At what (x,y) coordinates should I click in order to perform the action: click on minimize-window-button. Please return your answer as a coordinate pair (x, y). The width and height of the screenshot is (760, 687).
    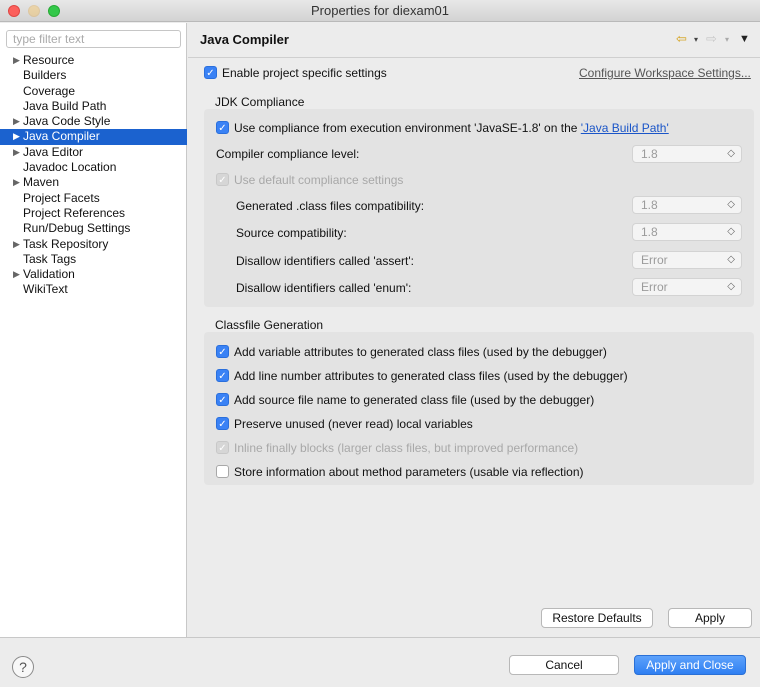
    Looking at the image, I should click on (34, 11).